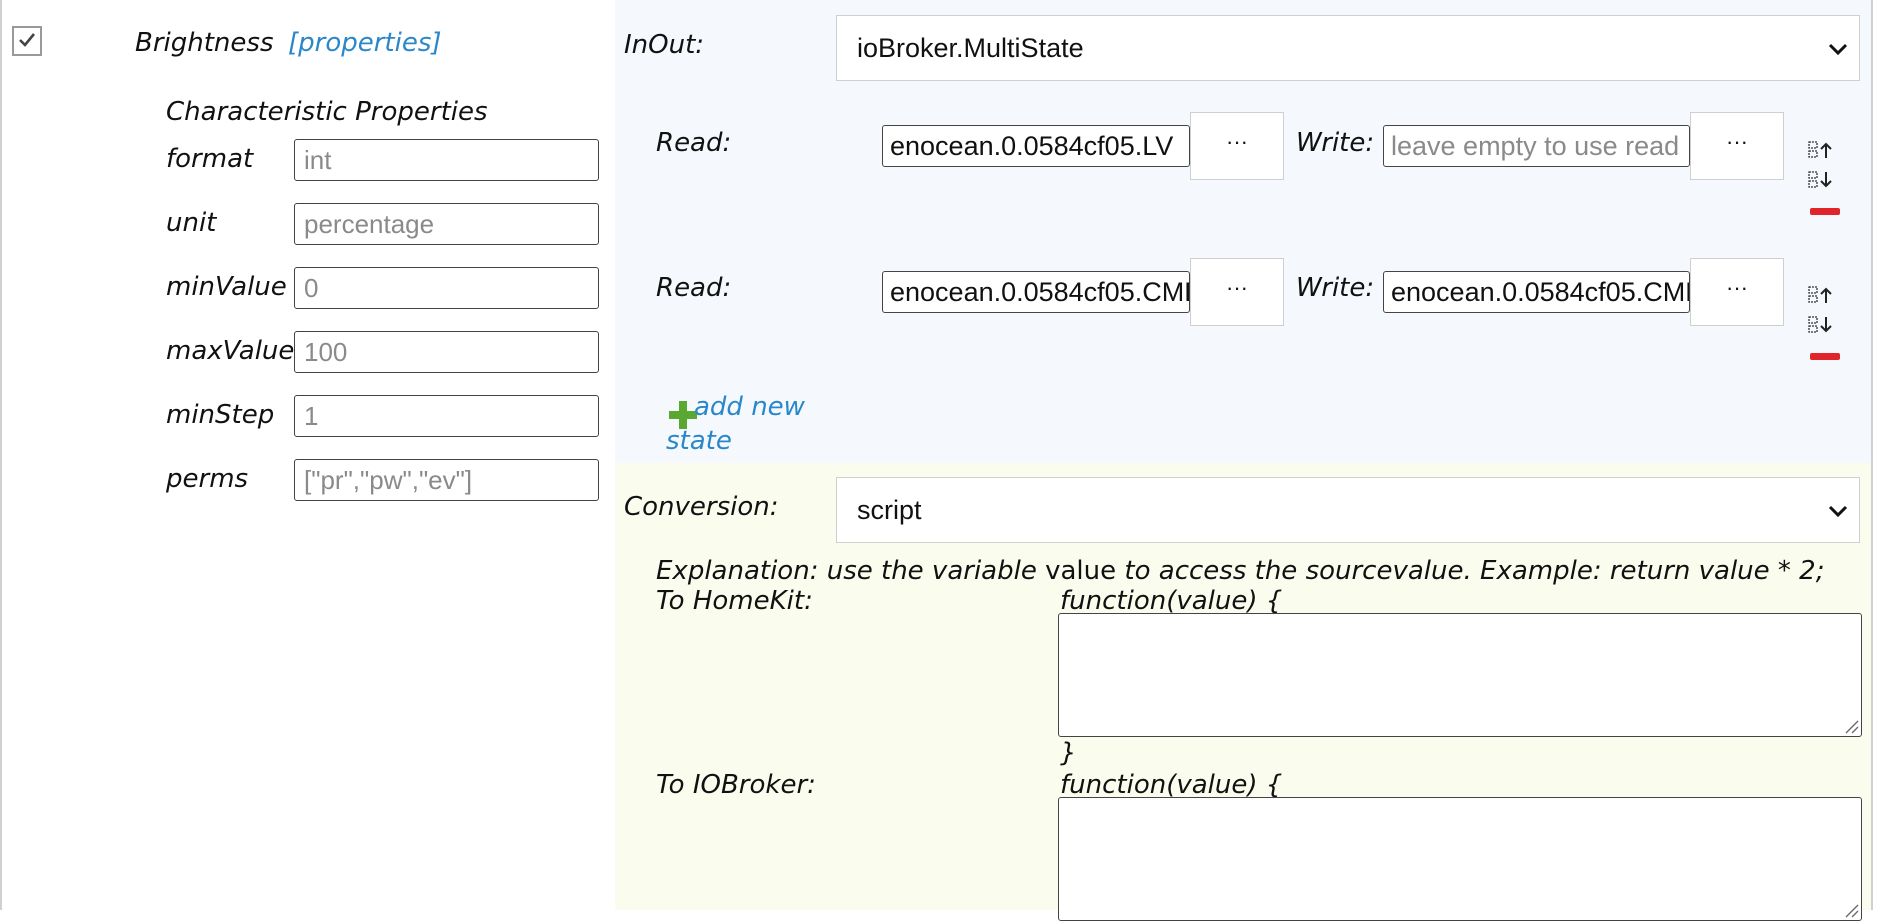  What do you see at coordinates (1036, 146) in the screenshot?
I see `read-input: enocean.0.0584cf05.LV` at bounding box center [1036, 146].